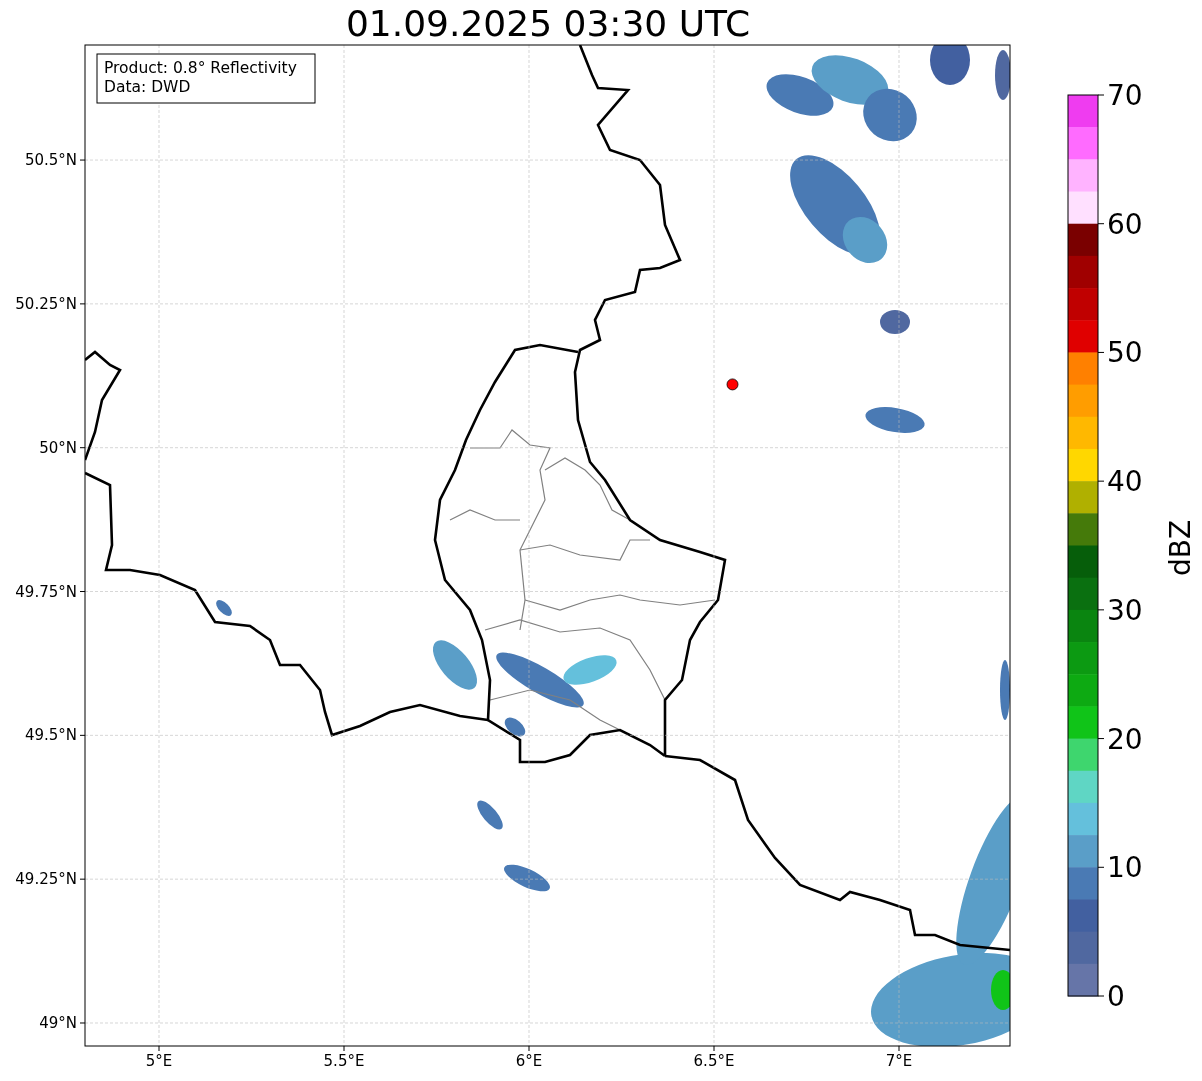 This screenshot has height=1081, width=1202. I want to click on y-tick-label: 49.5°N, so click(50, 735).